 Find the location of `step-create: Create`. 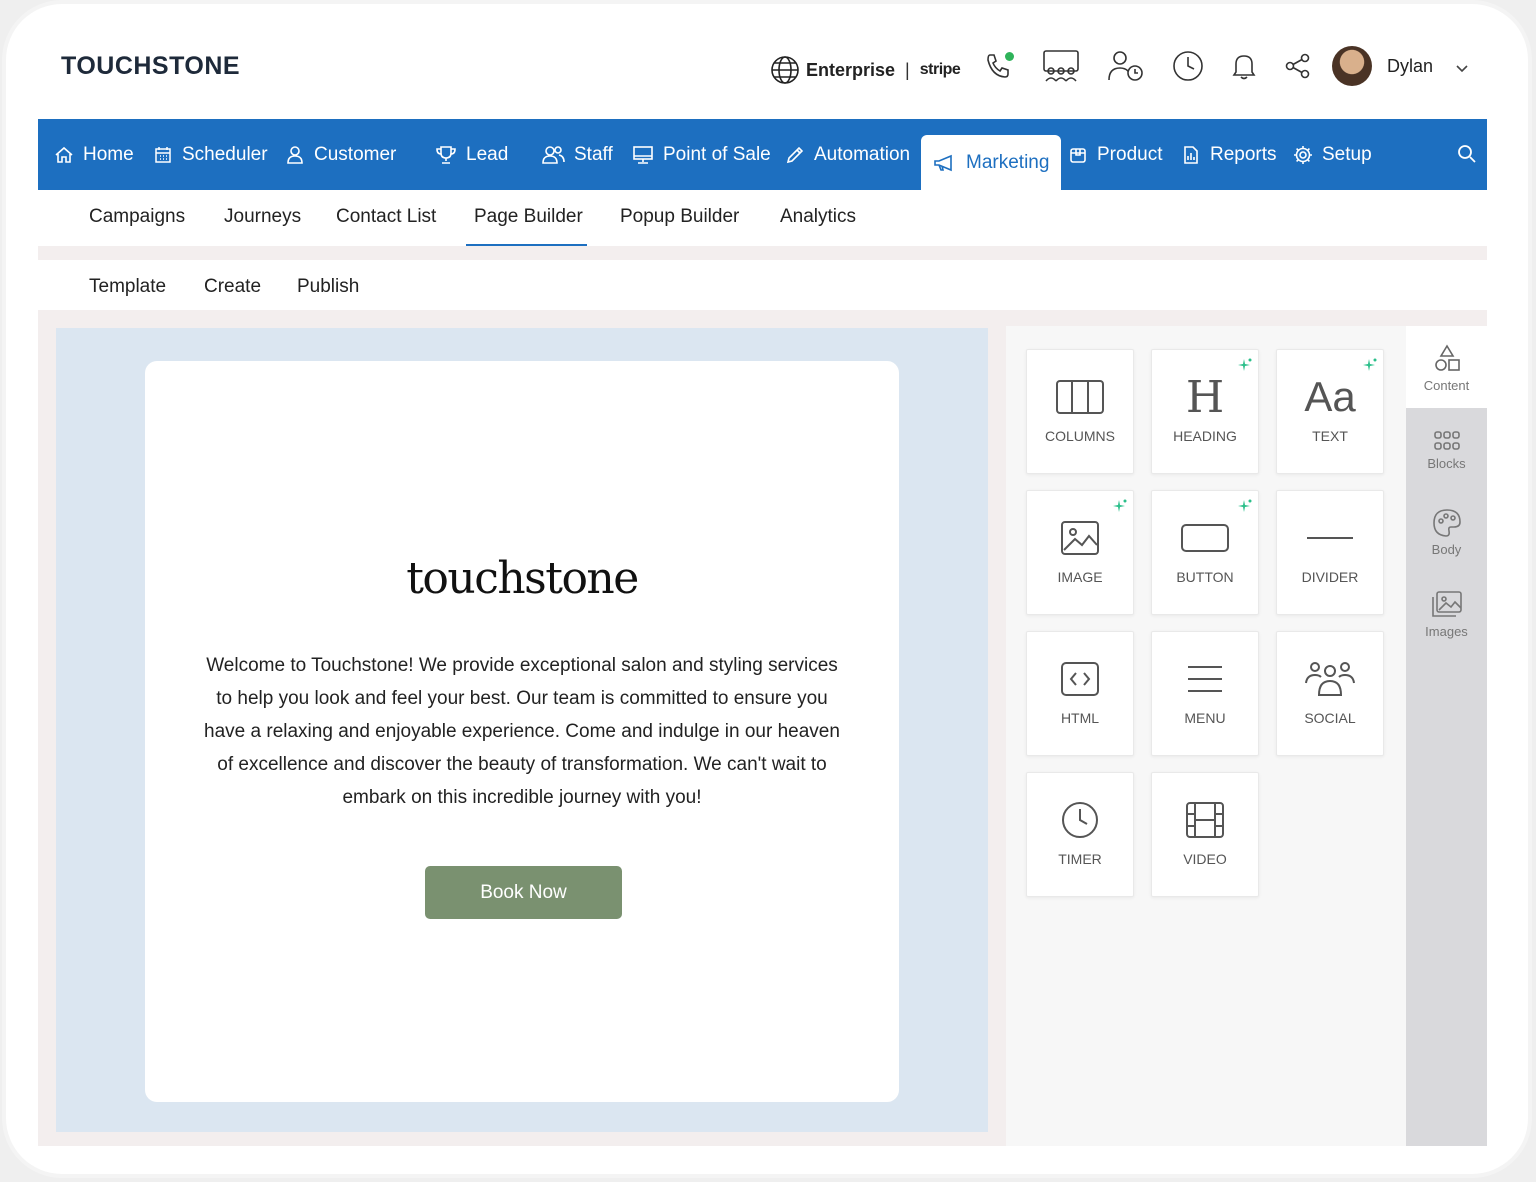

step-create: Create is located at coordinates (232, 287).